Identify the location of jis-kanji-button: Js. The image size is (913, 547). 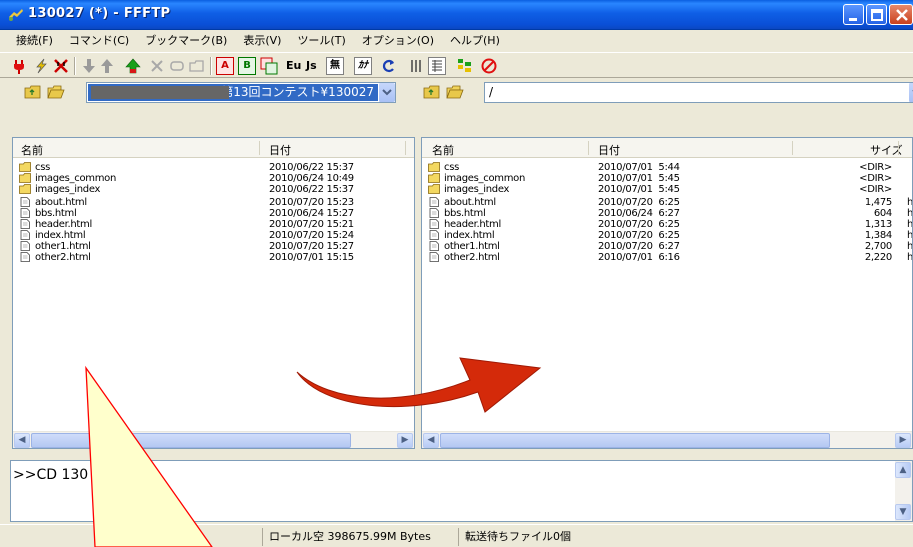
(315, 66).